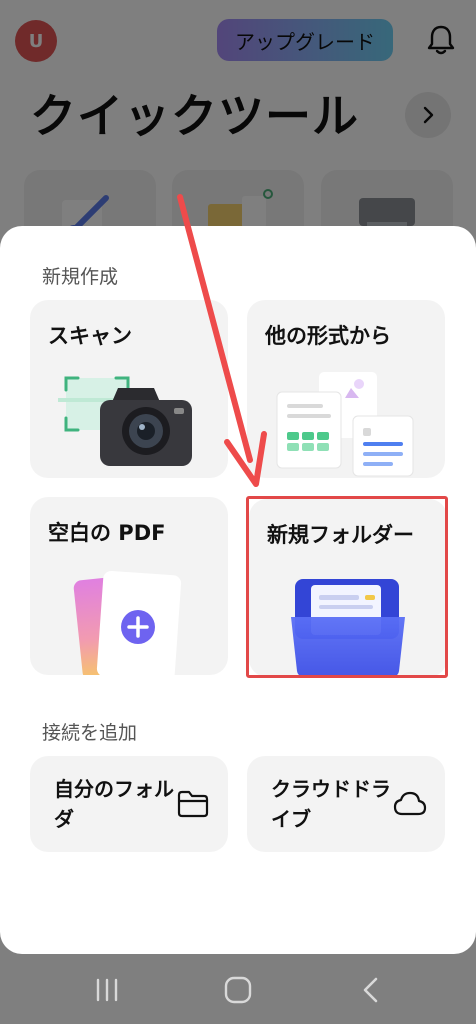  Describe the element at coordinates (80, 277) in the screenshot. I see `new-section-label: 新規作成` at that location.